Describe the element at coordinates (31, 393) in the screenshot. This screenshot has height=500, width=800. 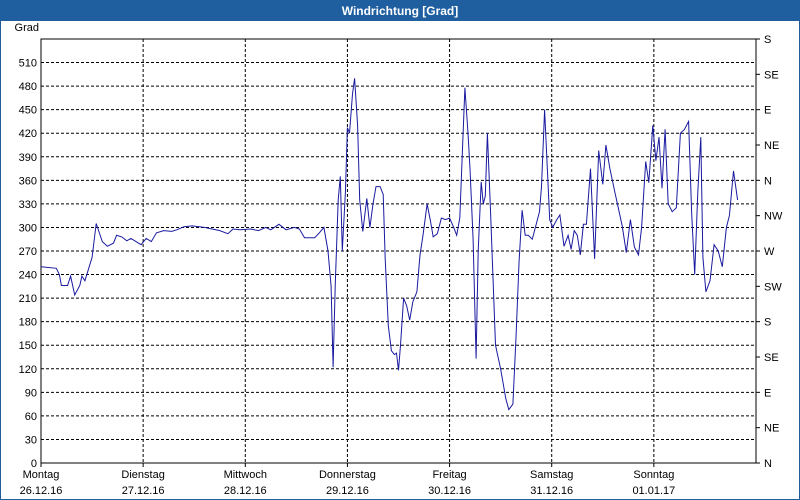
I see `y-tick-label: 90` at that location.